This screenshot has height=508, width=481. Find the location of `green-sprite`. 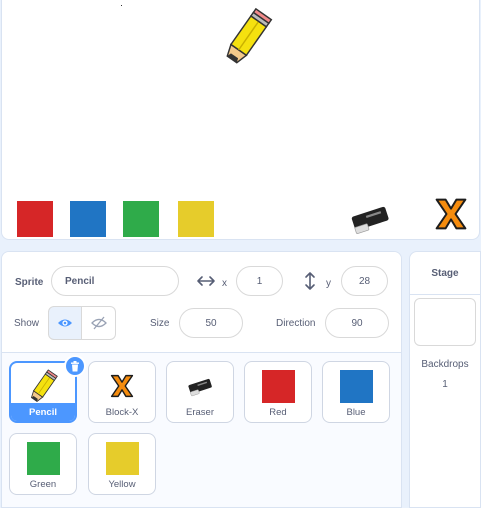

green-sprite is located at coordinates (141, 219).